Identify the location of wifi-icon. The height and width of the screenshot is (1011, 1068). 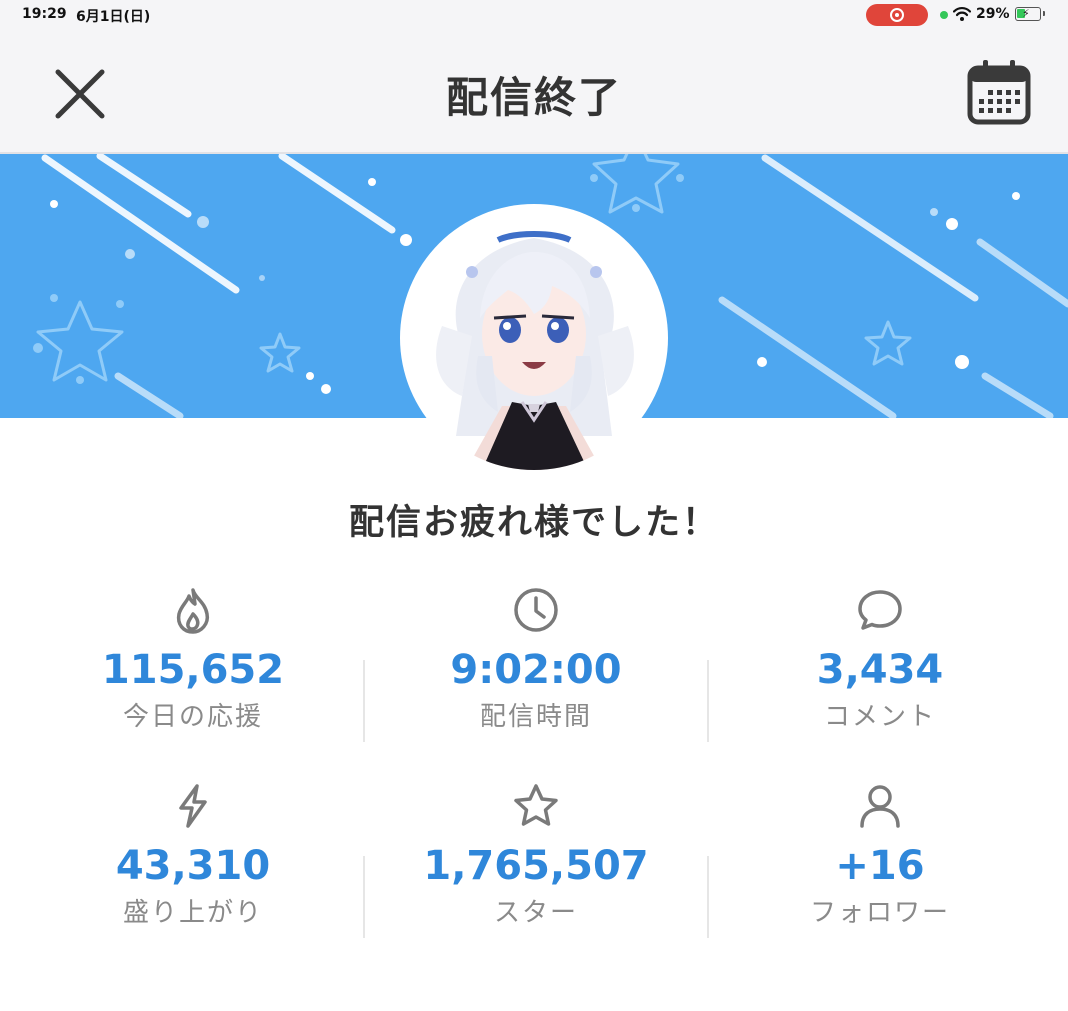
(962, 14).